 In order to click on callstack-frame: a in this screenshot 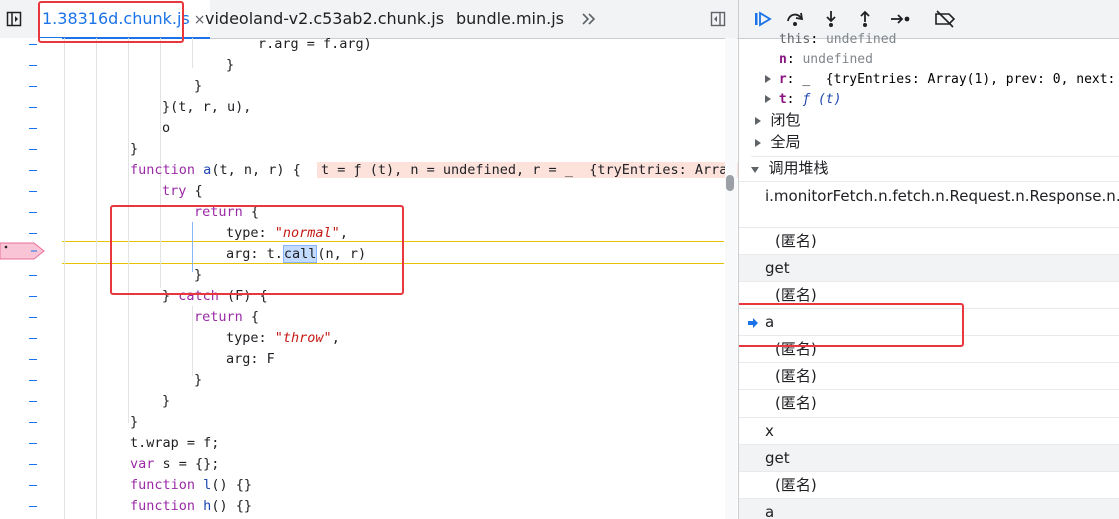, I will do `click(929, 508)`.